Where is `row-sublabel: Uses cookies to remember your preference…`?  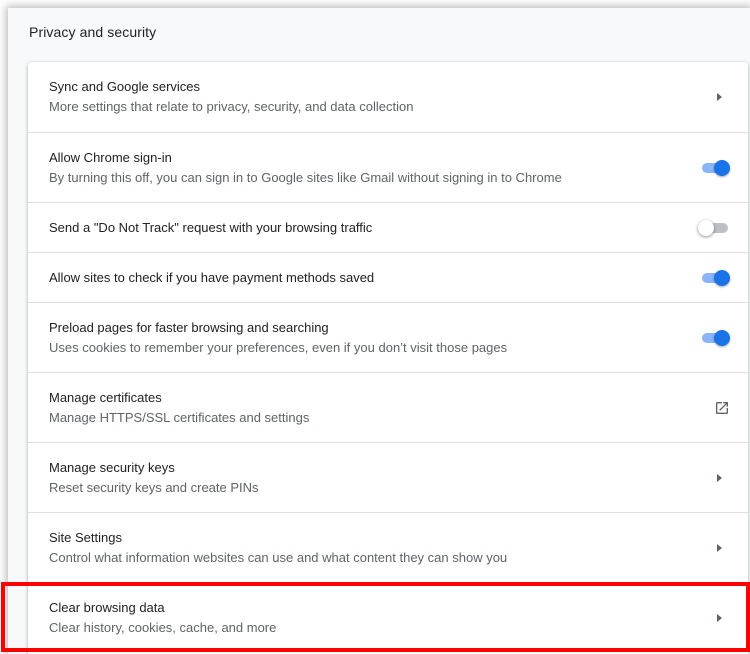
row-sublabel: Uses cookies to remember your preference… is located at coordinates (278, 347).